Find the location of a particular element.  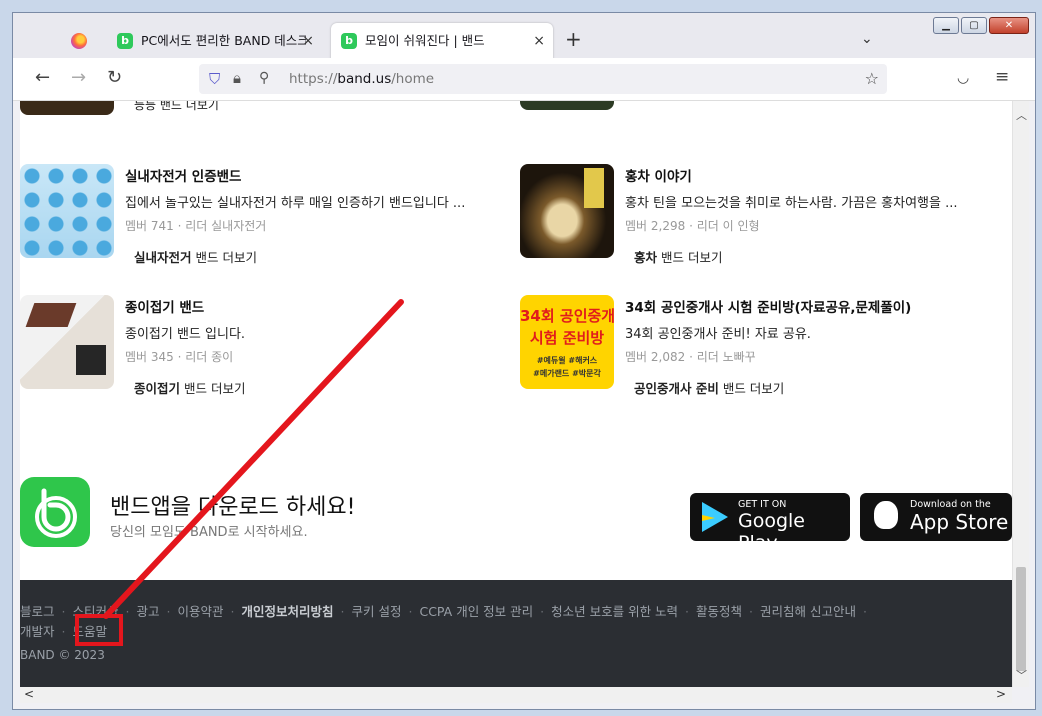

footer-link-privacy: 개인정보처리방침 is located at coordinates (288, 611).